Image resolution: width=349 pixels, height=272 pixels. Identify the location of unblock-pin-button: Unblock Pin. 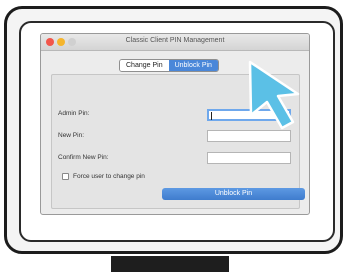
(233, 194).